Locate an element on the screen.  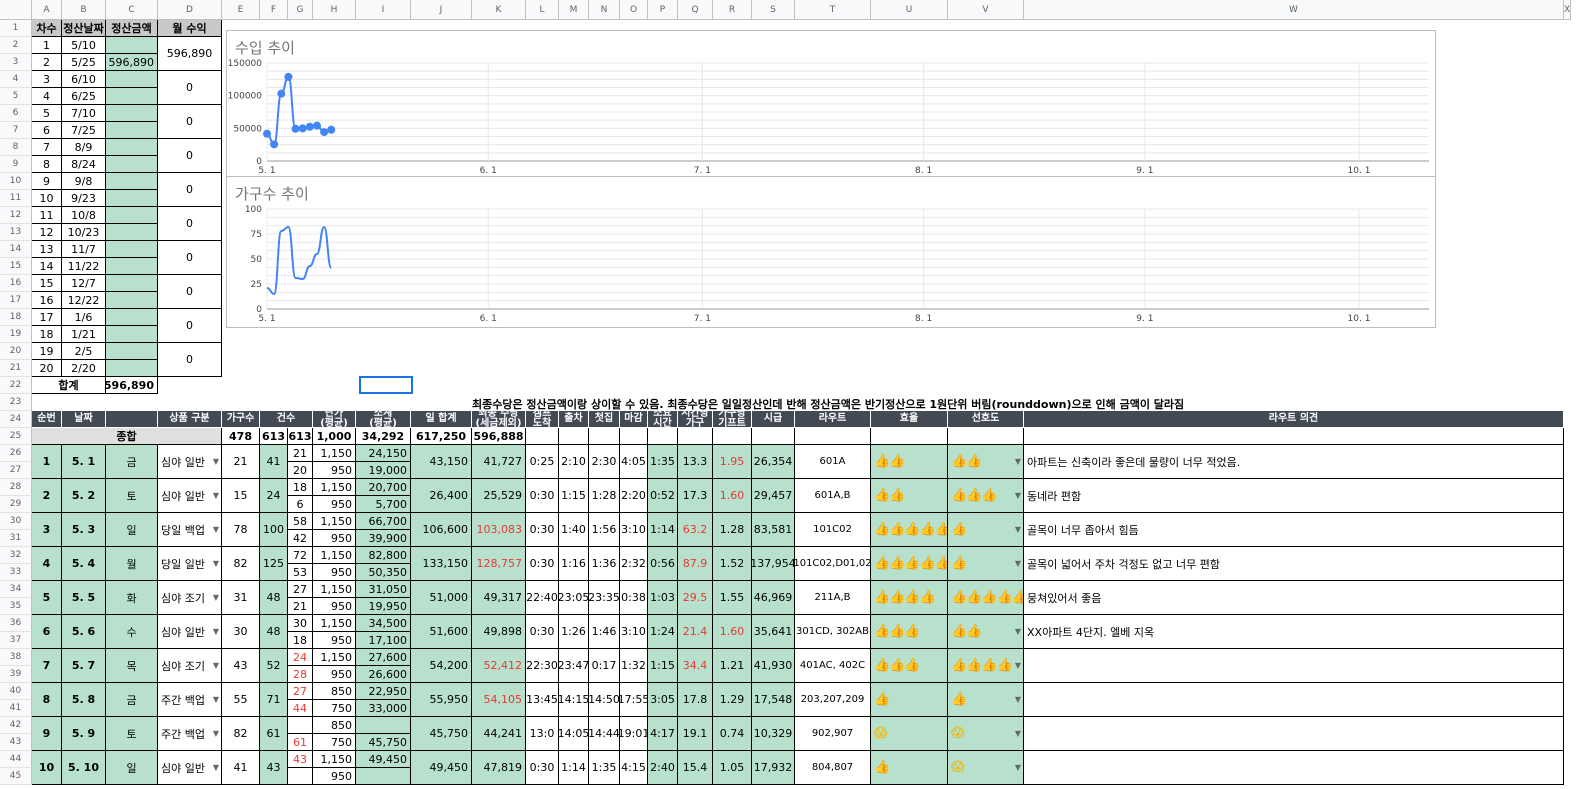
row-per-hour: 13.3 is located at coordinates (695, 462).